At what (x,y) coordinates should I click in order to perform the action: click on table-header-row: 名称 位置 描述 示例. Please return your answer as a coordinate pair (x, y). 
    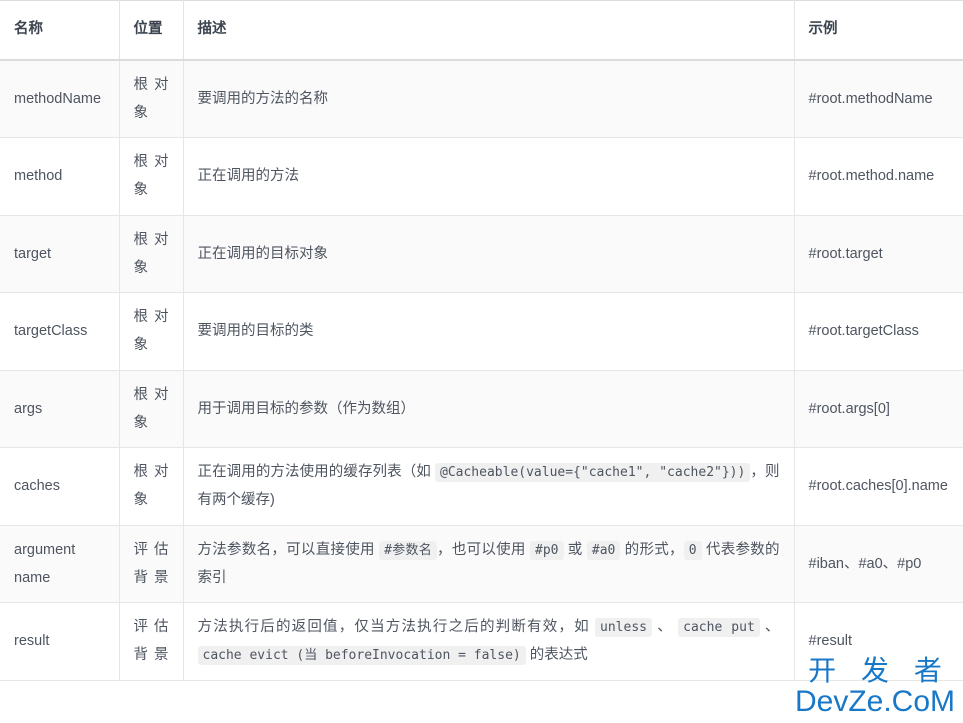
    Looking at the image, I should click on (481, 30).